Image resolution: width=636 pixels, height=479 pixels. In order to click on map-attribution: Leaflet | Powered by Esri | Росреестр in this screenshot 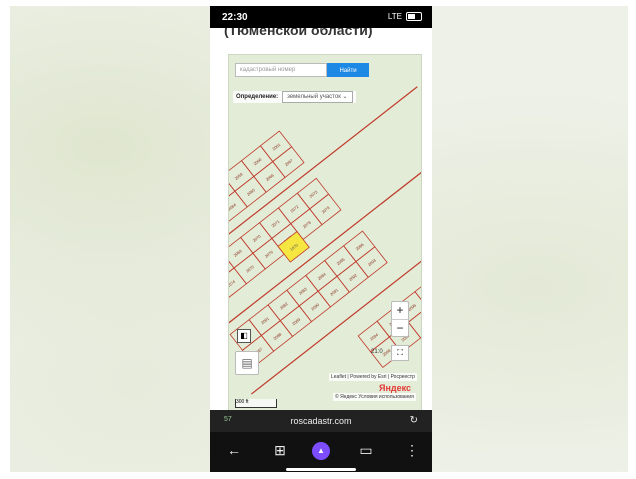, I will do `click(373, 377)`.